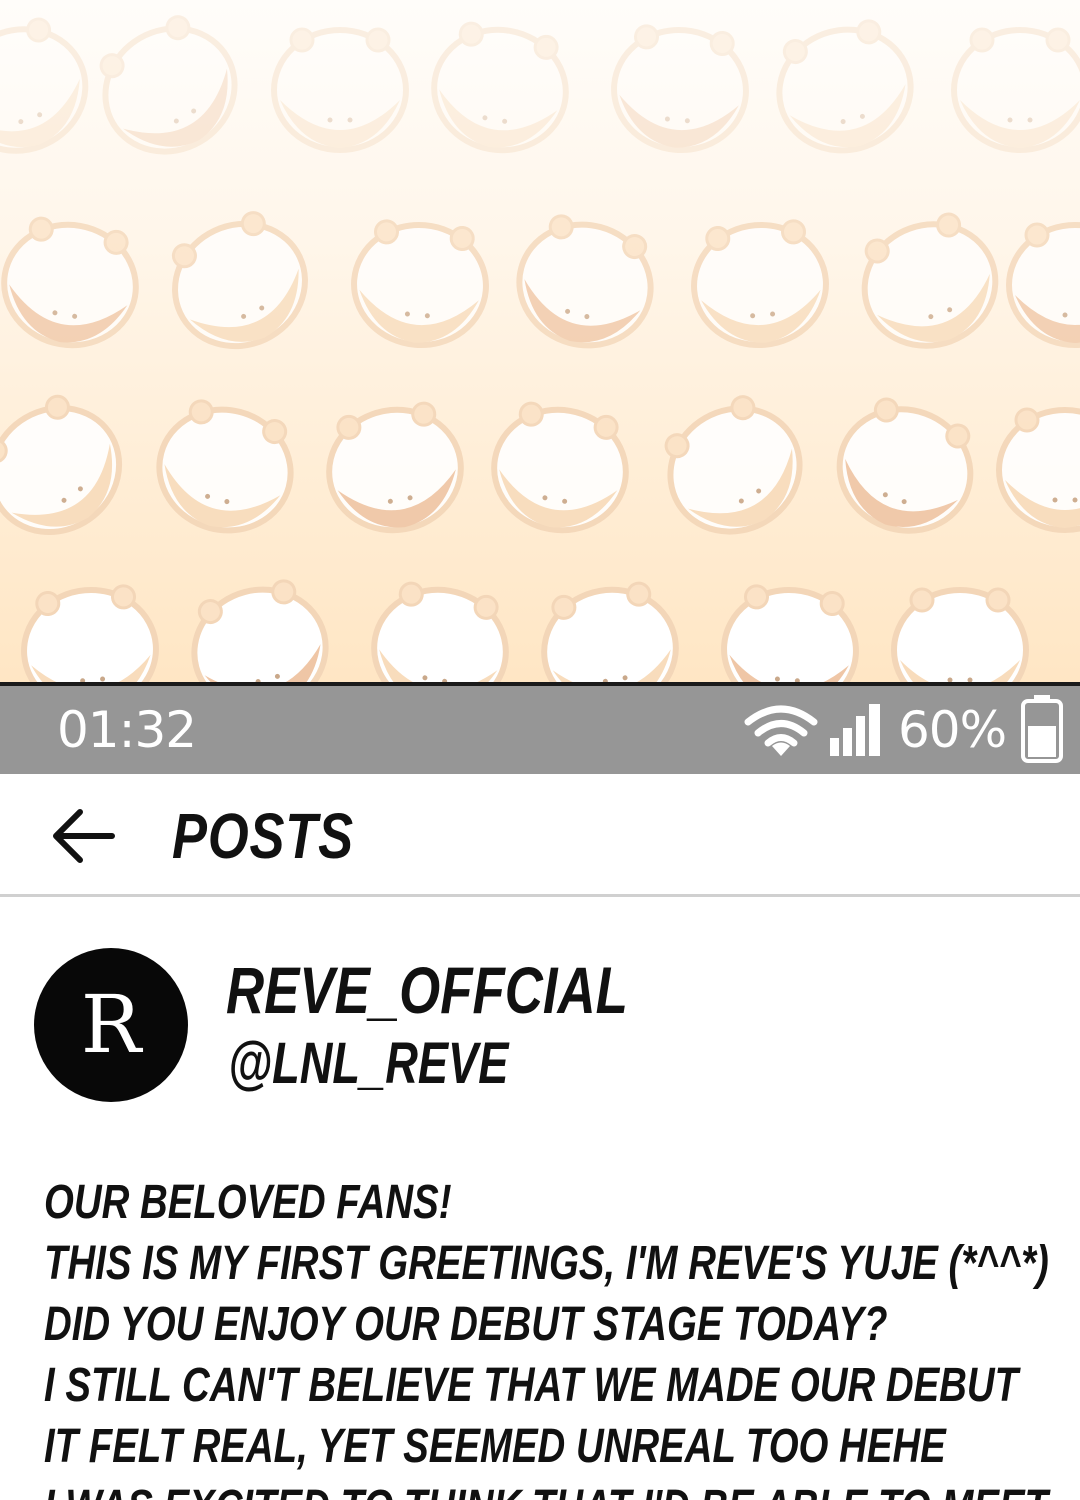 Image resolution: width=1080 pixels, height=1500 pixels. What do you see at coordinates (427, 990) in the screenshot?
I see `display-name: REVE_OFFCIAL` at bounding box center [427, 990].